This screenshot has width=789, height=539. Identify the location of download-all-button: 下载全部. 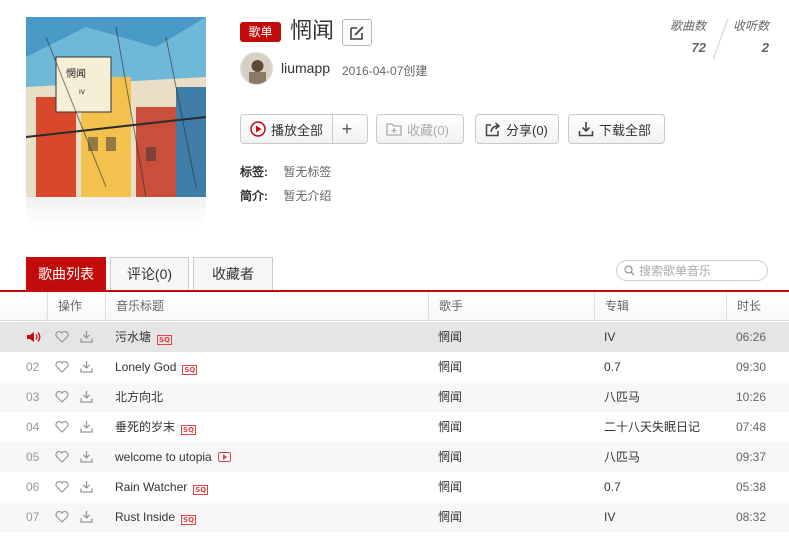
(616, 129).